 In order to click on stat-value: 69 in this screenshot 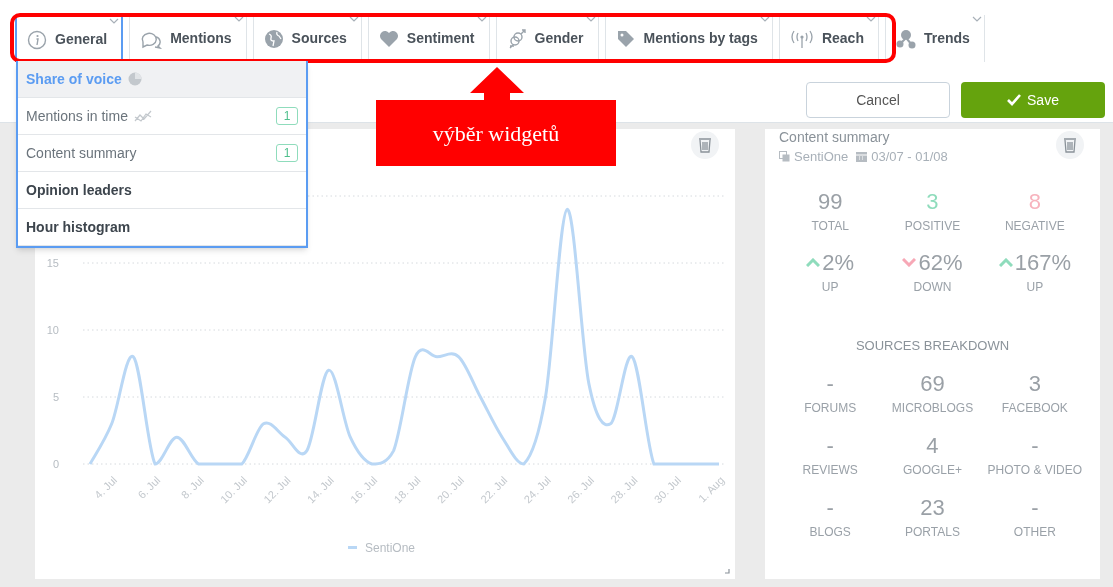, I will do `click(932, 384)`.